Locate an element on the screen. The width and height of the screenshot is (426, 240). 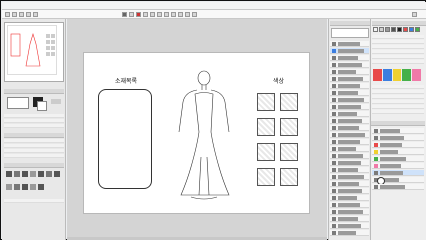
brush-setting-row is located at coordinates (34, 201).